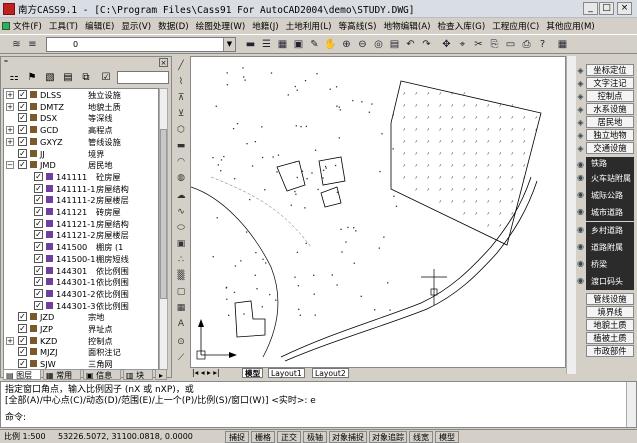 The height and width of the screenshot is (443, 637). I want to click on tree-row: ✓ MJZJ 面积注记, so click(81, 352).